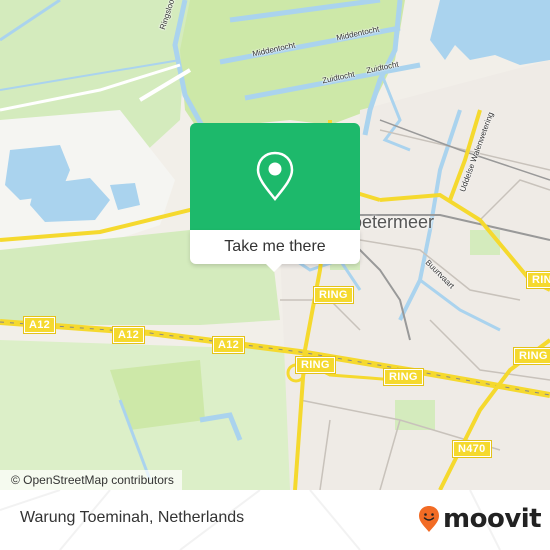  I want to click on moovit-pin-icon, so click(429, 519).